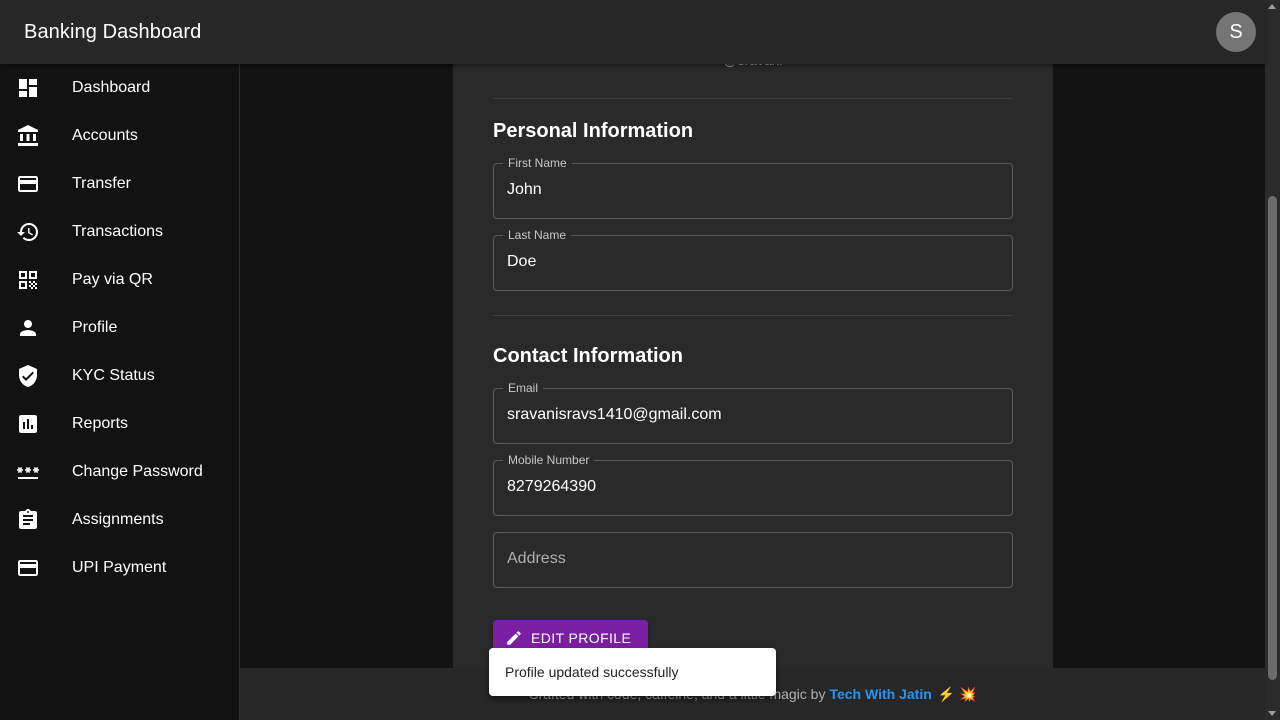 This screenshot has width=1280, height=720. I want to click on qr-code-icon, so click(28, 280).